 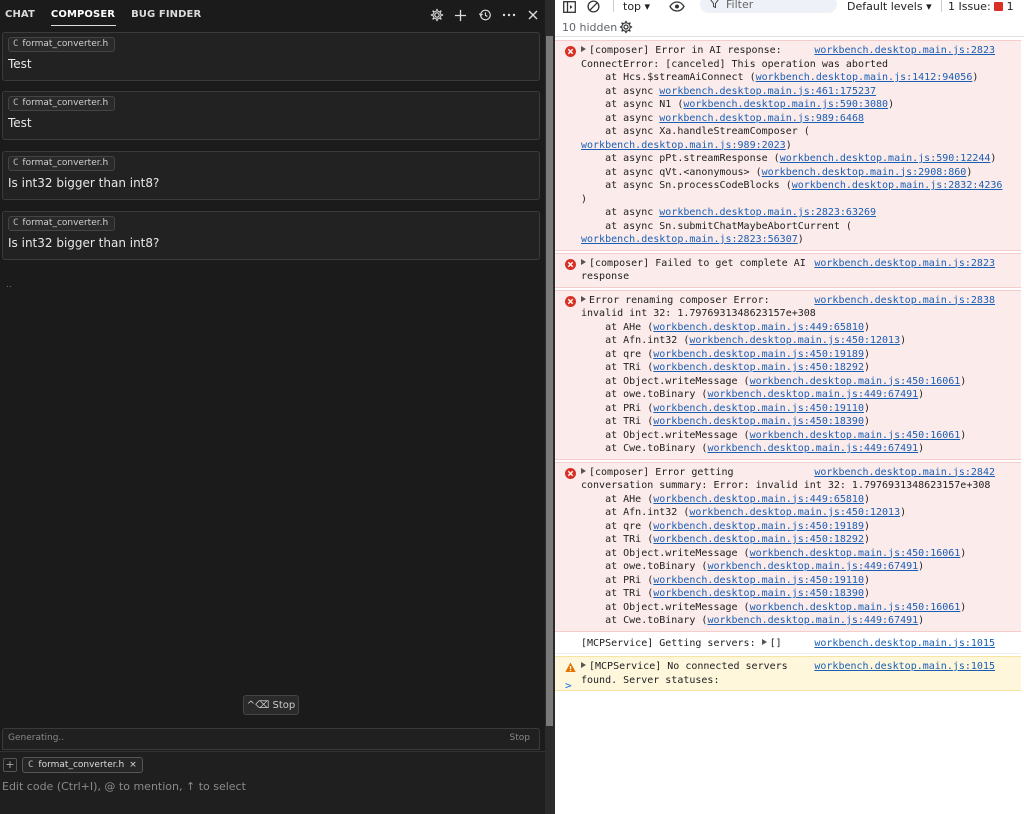 What do you see at coordinates (617, 593) in the screenshot?
I see `console-text: at TRi (` at bounding box center [617, 593].